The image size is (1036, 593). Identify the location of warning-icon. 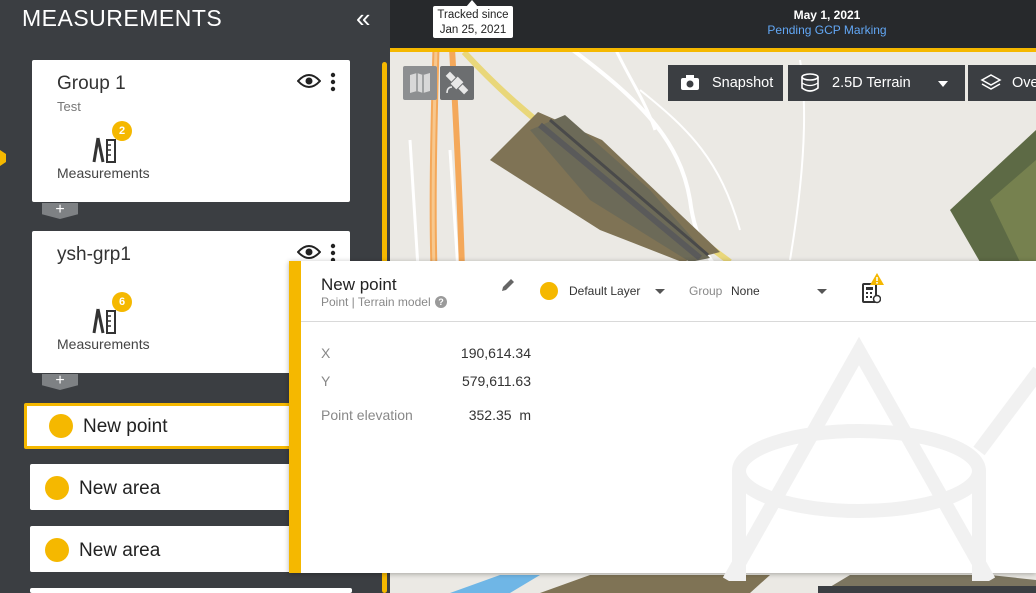
(877, 279).